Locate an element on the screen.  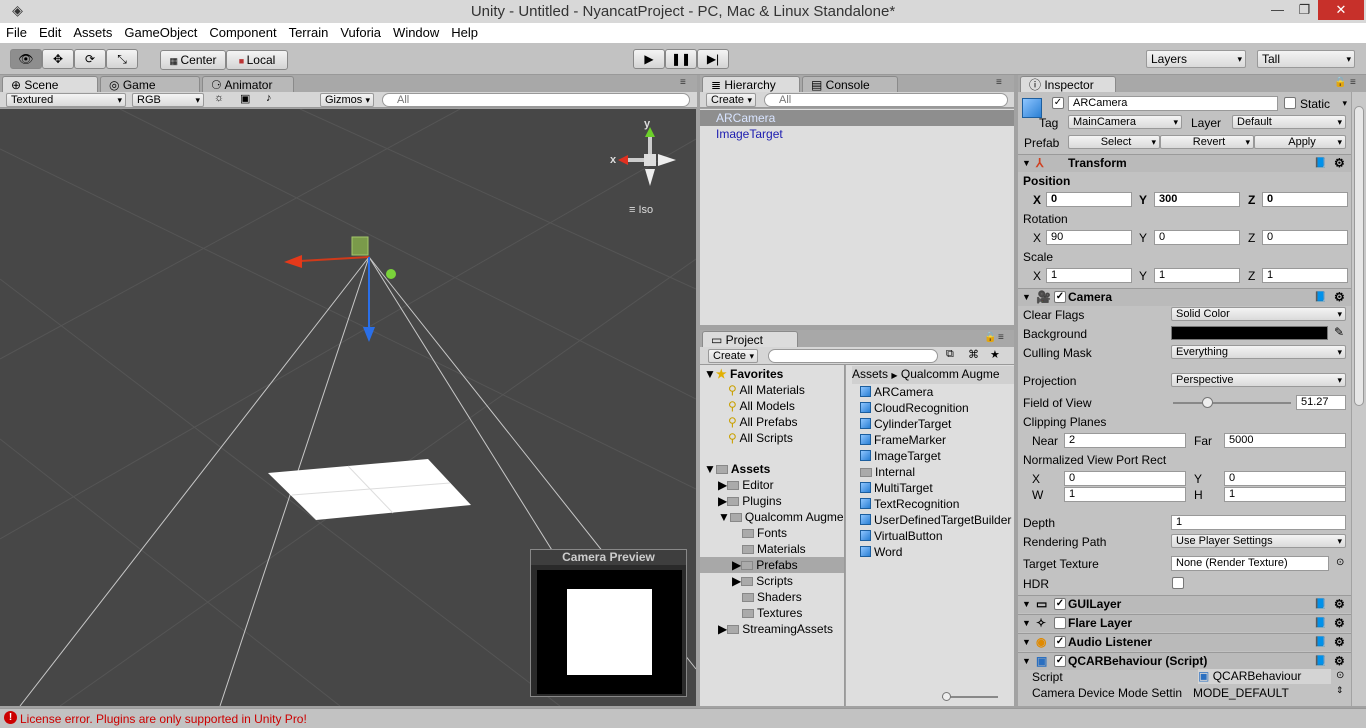
menu-terrain: Terrain is located at coordinates (309, 32).